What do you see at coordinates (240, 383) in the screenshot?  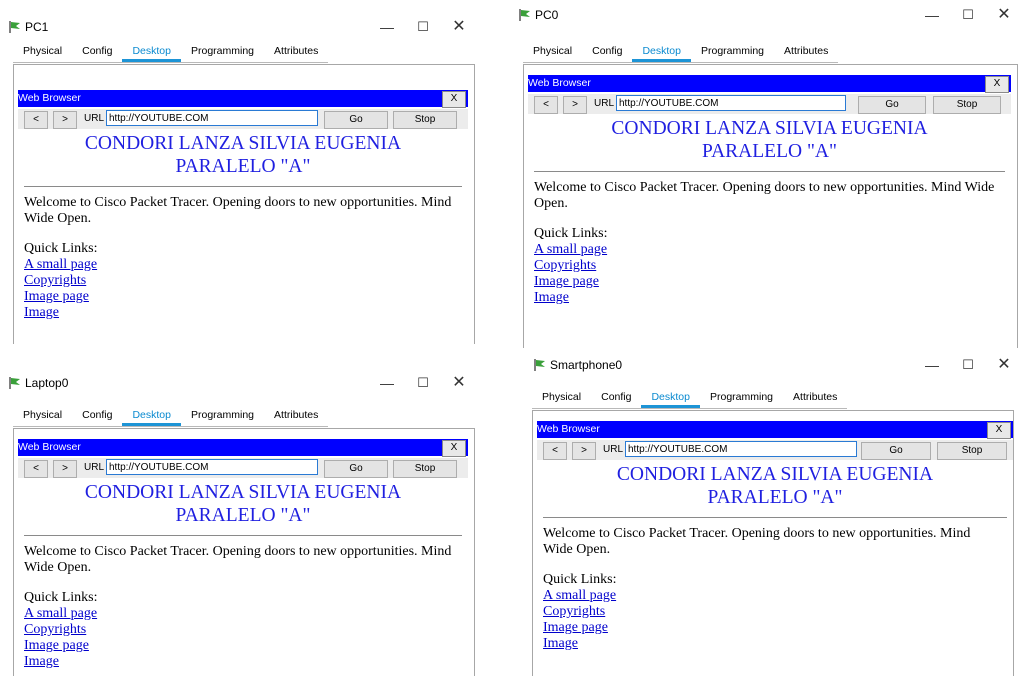 I see `window-titlebar: Laptop0 — ☐ ✕` at bounding box center [240, 383].